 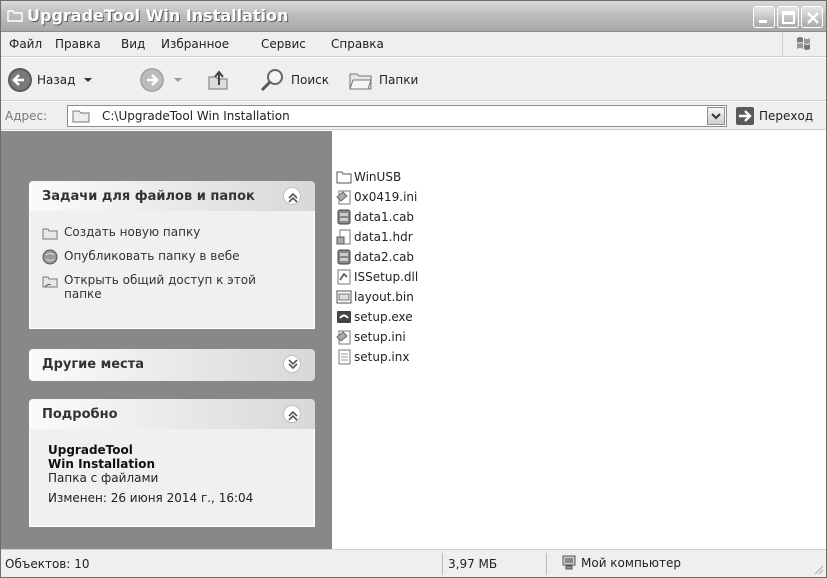 I want to click on menu-favorites: Избранное, so click(x=195, y=44).